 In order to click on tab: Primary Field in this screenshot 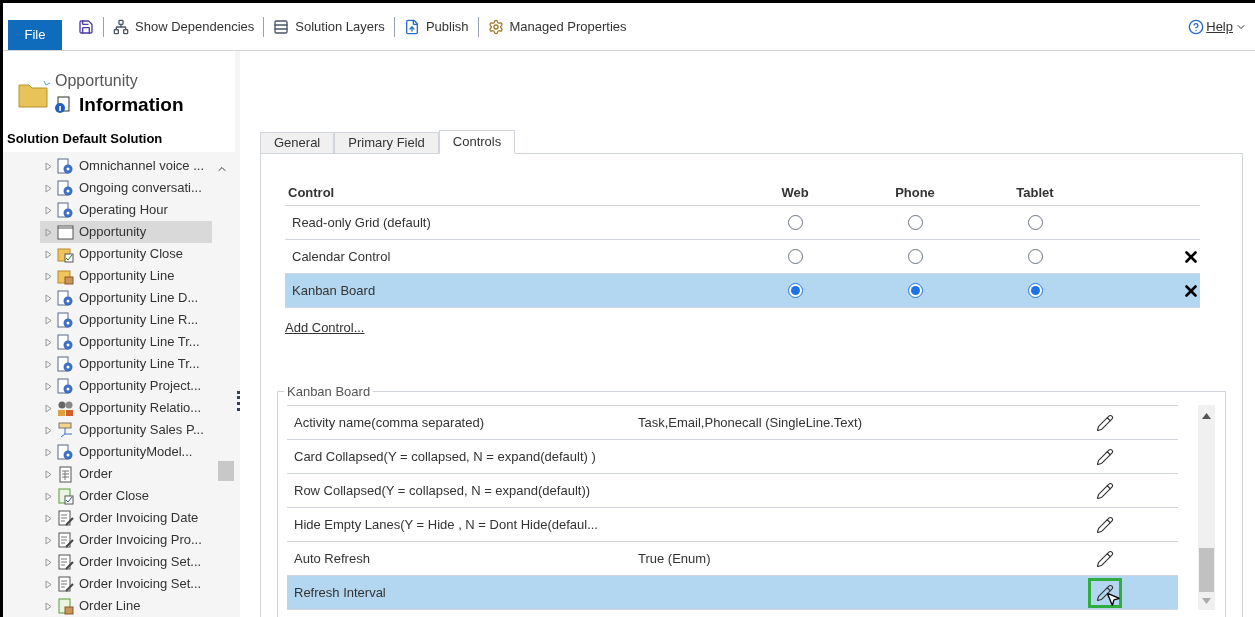, I will do `click(386, 143)`.